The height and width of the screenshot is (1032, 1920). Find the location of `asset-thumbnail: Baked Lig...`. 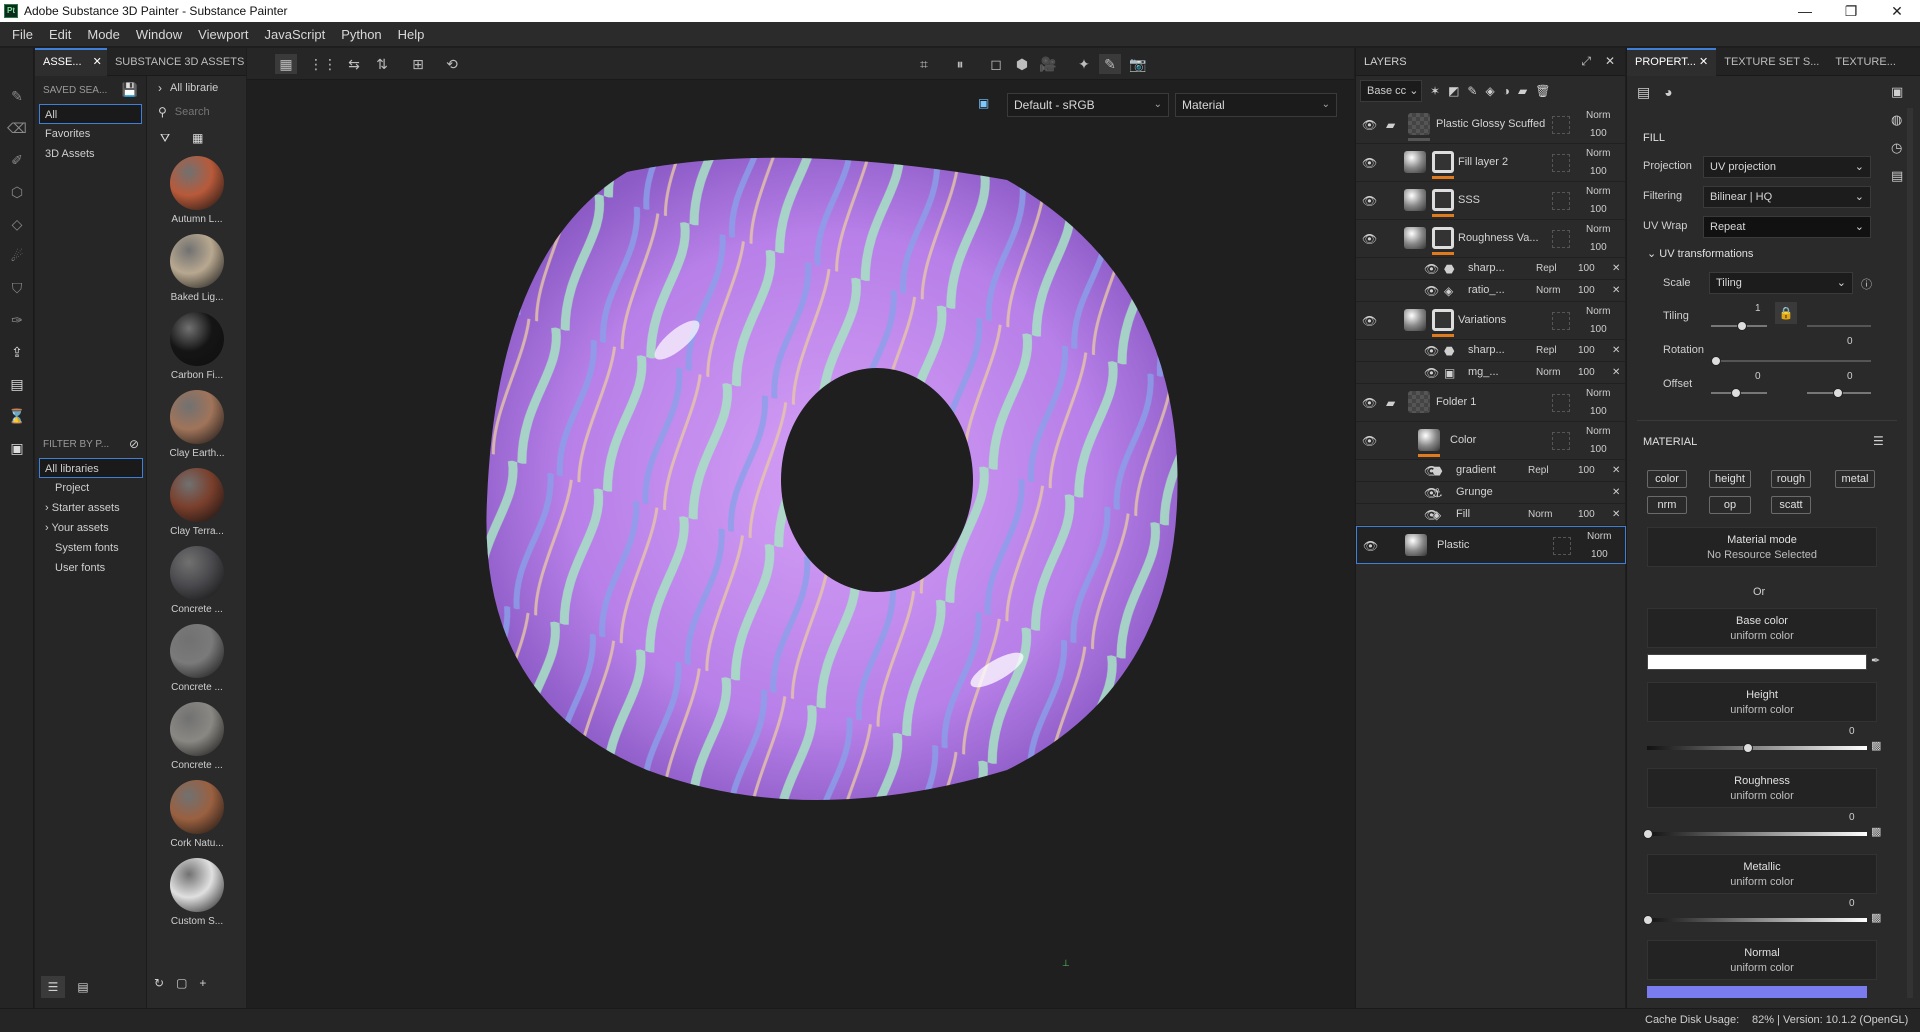

asset-thumbnail: Baked Lig... is located at coordinates (197, 269).